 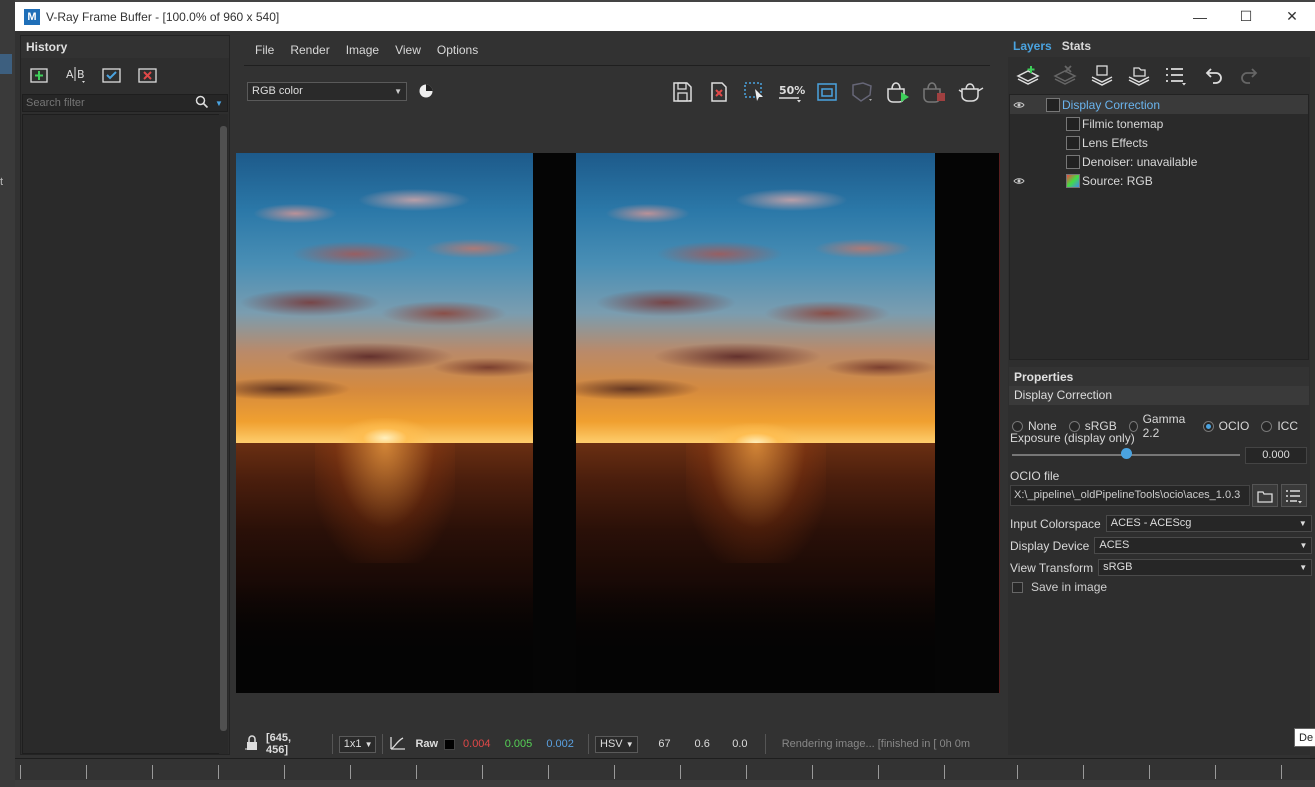 What do you see at coordinates (1294, 495) in the screenshot?
I see `ocio-options-icon` at bounding box center [1294, 495].